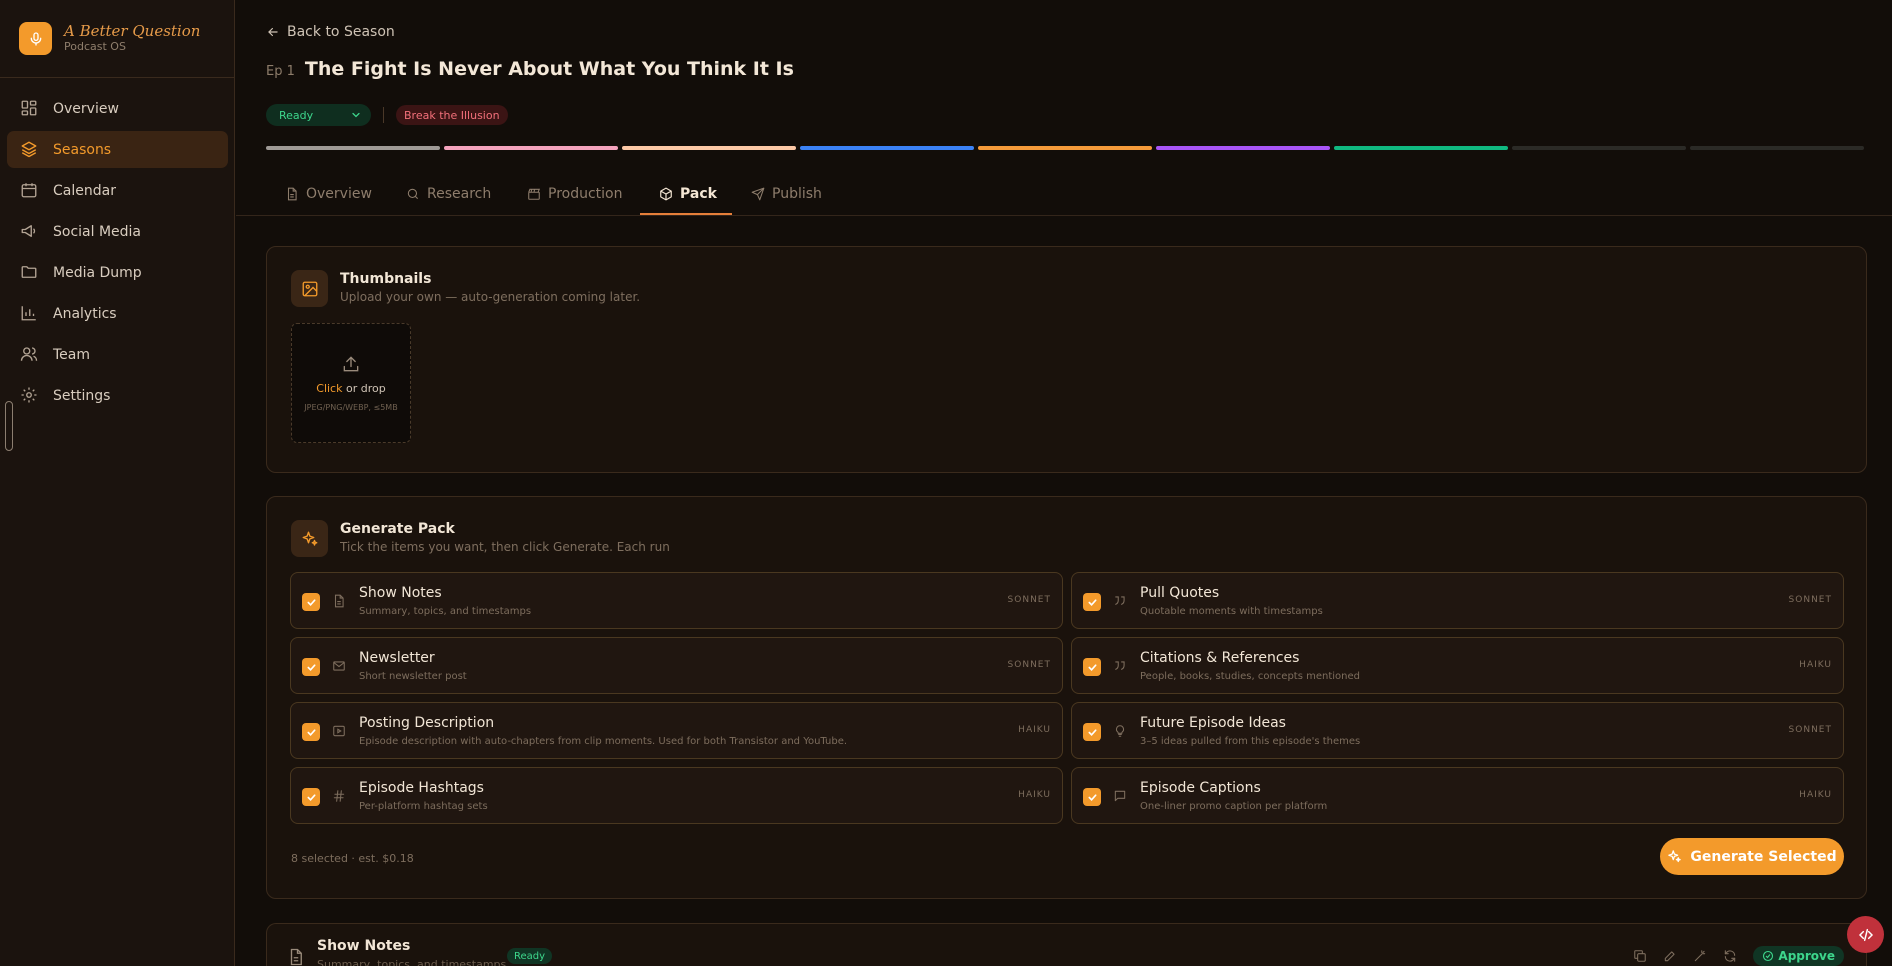 This screenshot has height=966, width=1892. Describe the element at coordinates (585, 194) in the screenshot. I see `tab-label: Production` at that location.